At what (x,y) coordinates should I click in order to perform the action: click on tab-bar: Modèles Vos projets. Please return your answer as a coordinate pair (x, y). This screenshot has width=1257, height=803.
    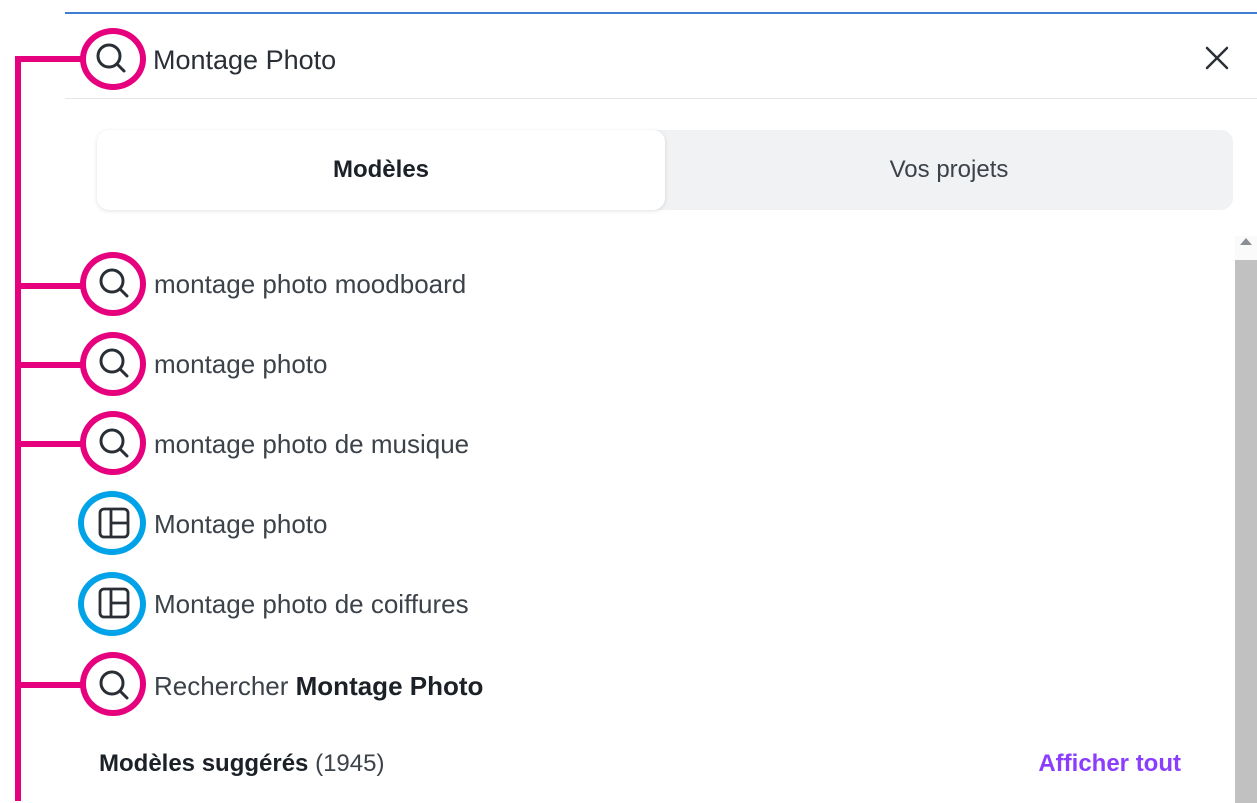
    Looking at the image, I should click on (665, 170).